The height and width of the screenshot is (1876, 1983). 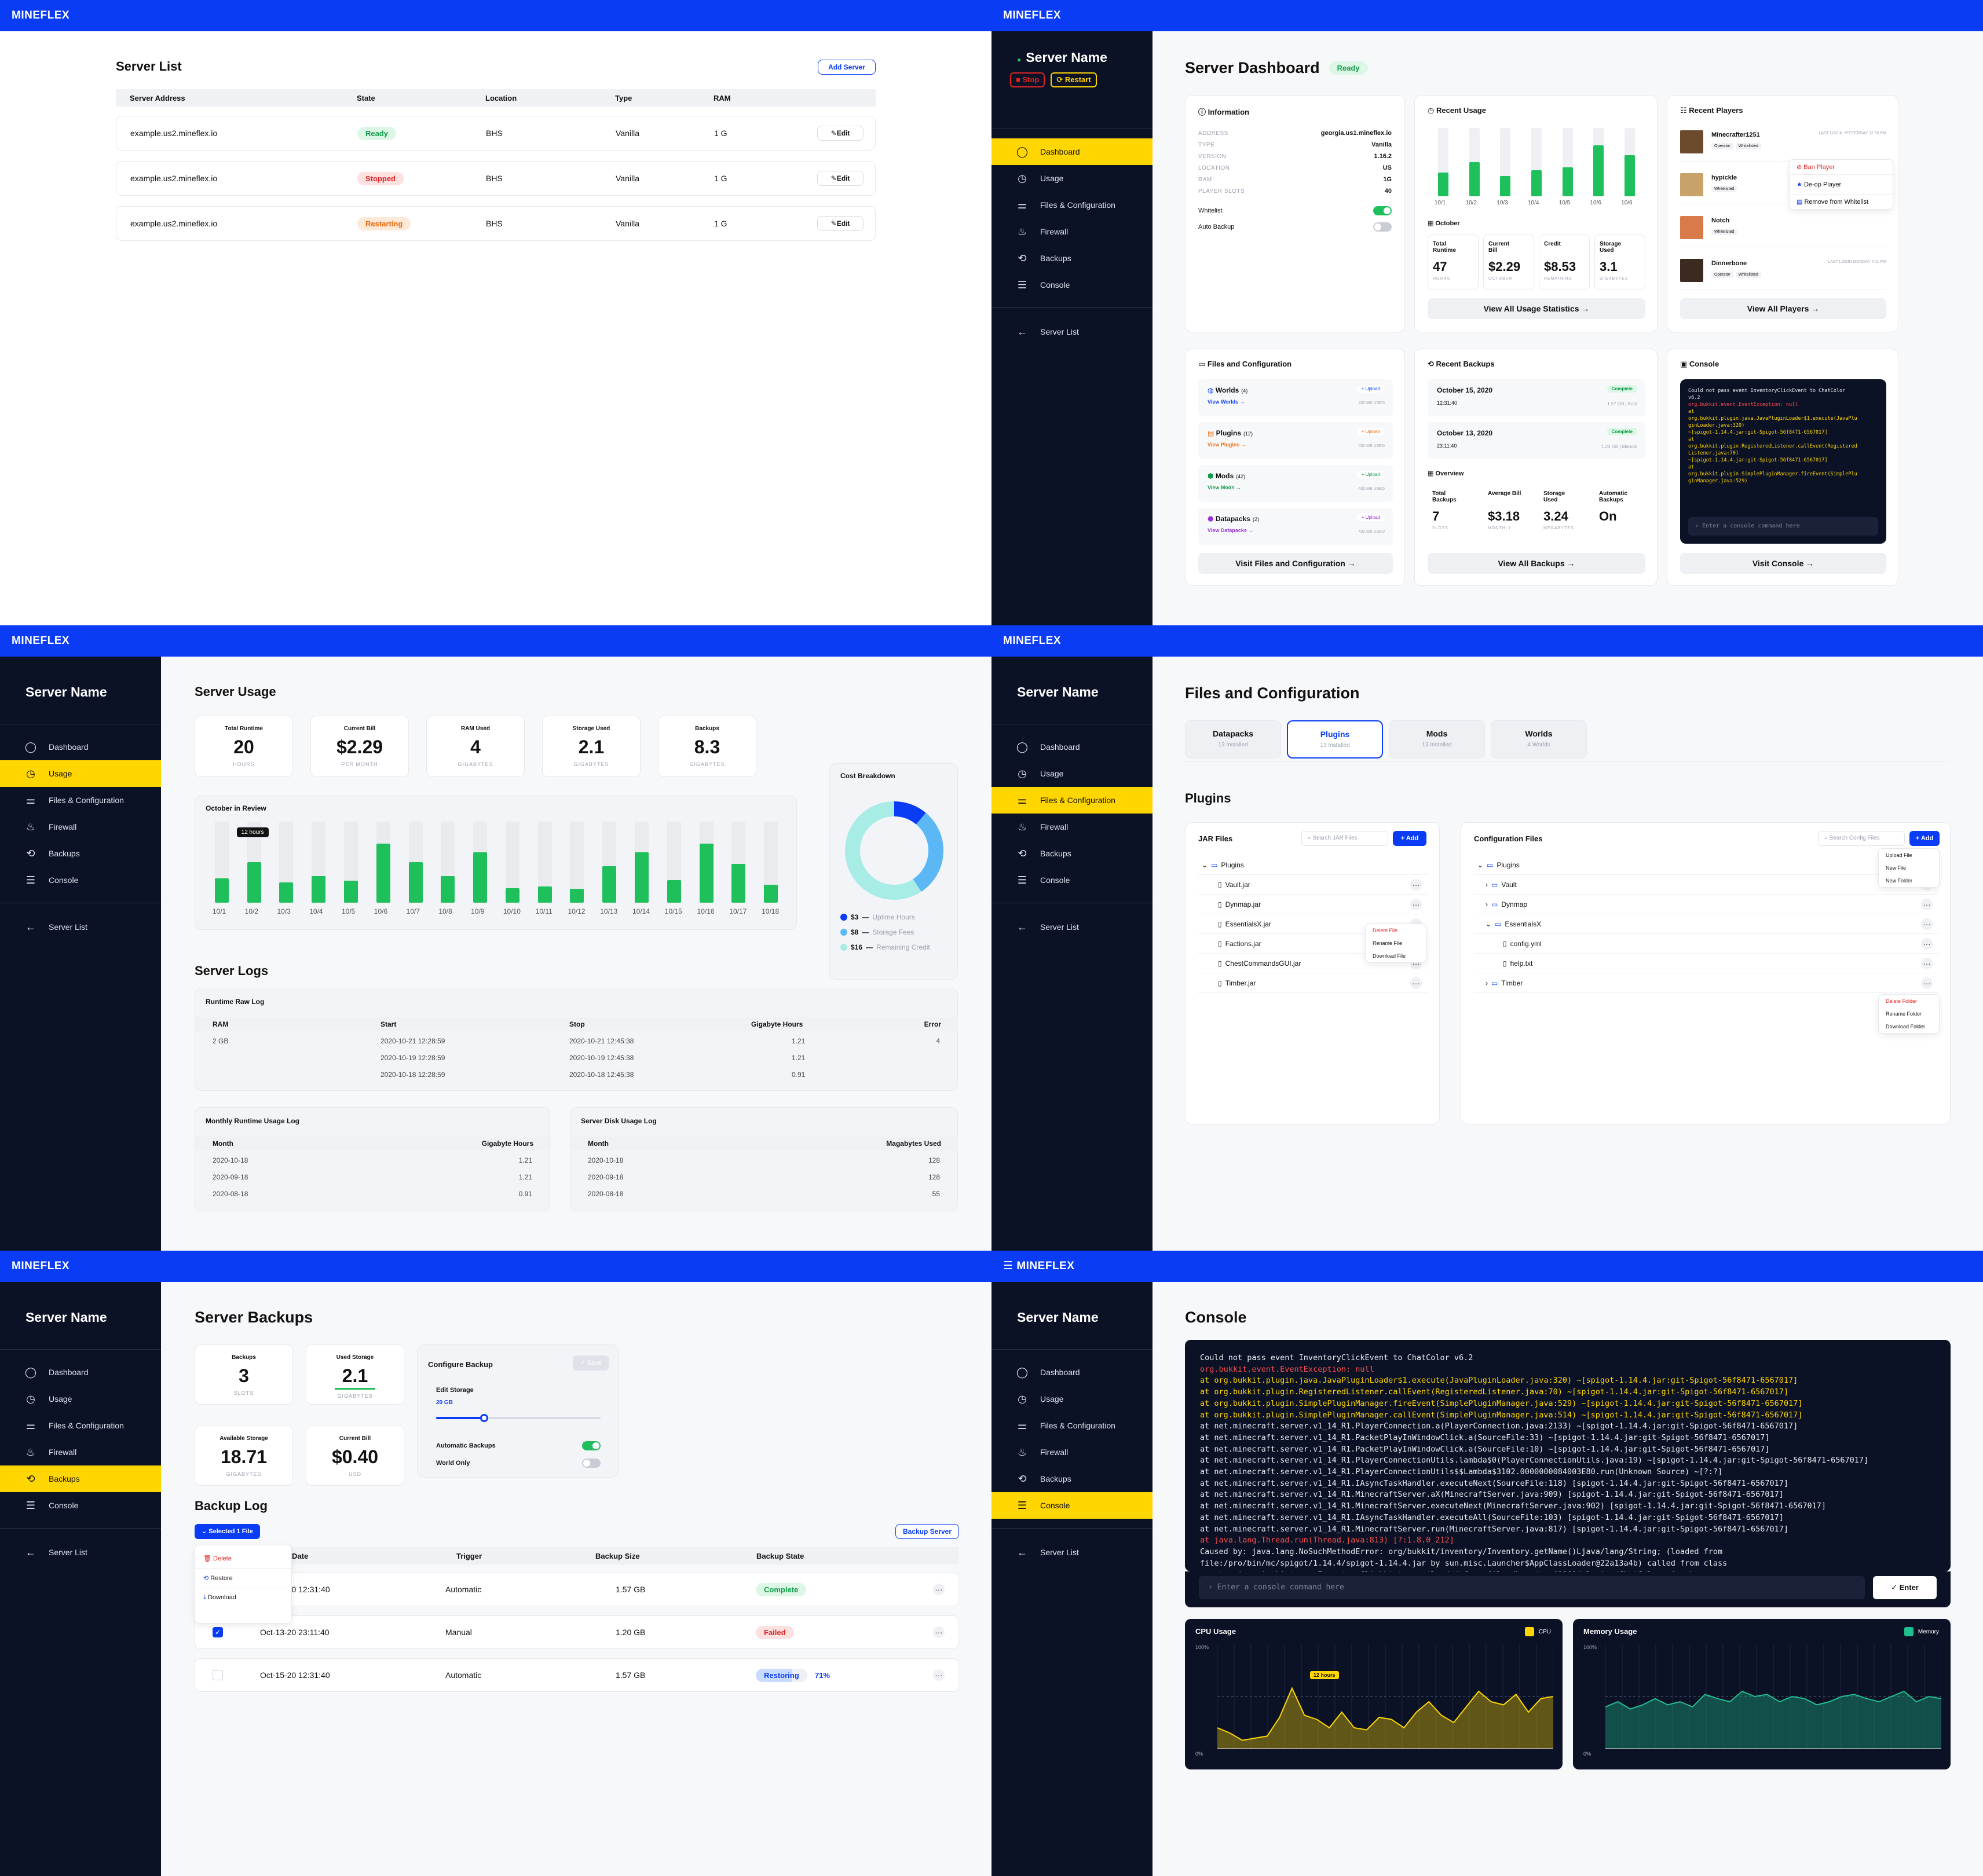 What do you see at coordinates (1027, 79) in the screenshot?
I see `stop-button: ■ Stop` at bounding box center [1027, 79].